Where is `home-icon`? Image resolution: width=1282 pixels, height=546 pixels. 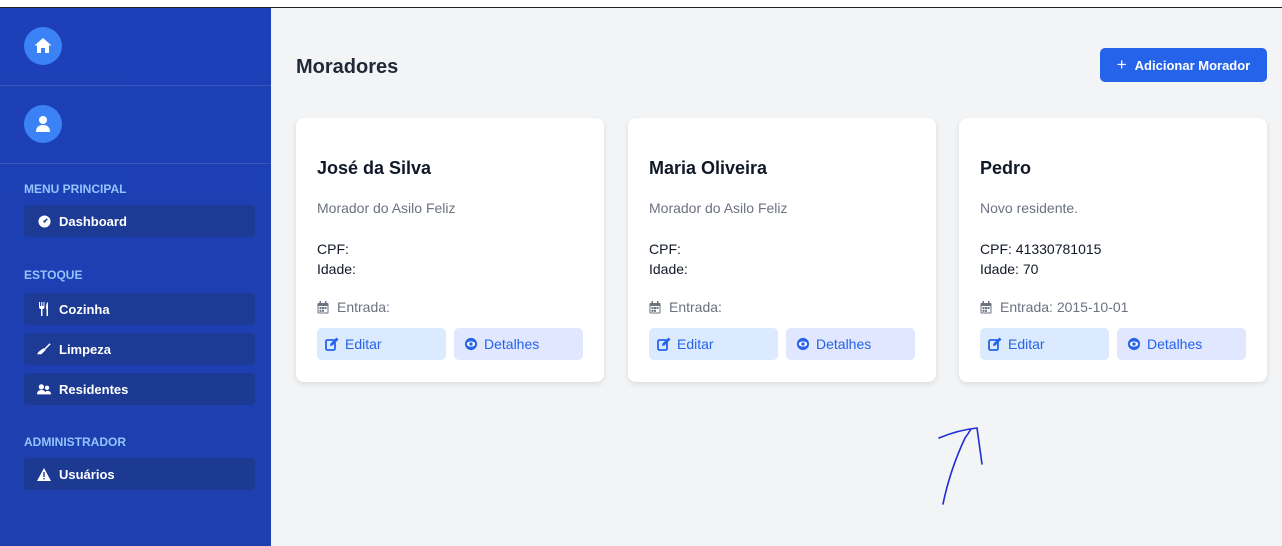 home-icon is located at coordinates (43, 46).